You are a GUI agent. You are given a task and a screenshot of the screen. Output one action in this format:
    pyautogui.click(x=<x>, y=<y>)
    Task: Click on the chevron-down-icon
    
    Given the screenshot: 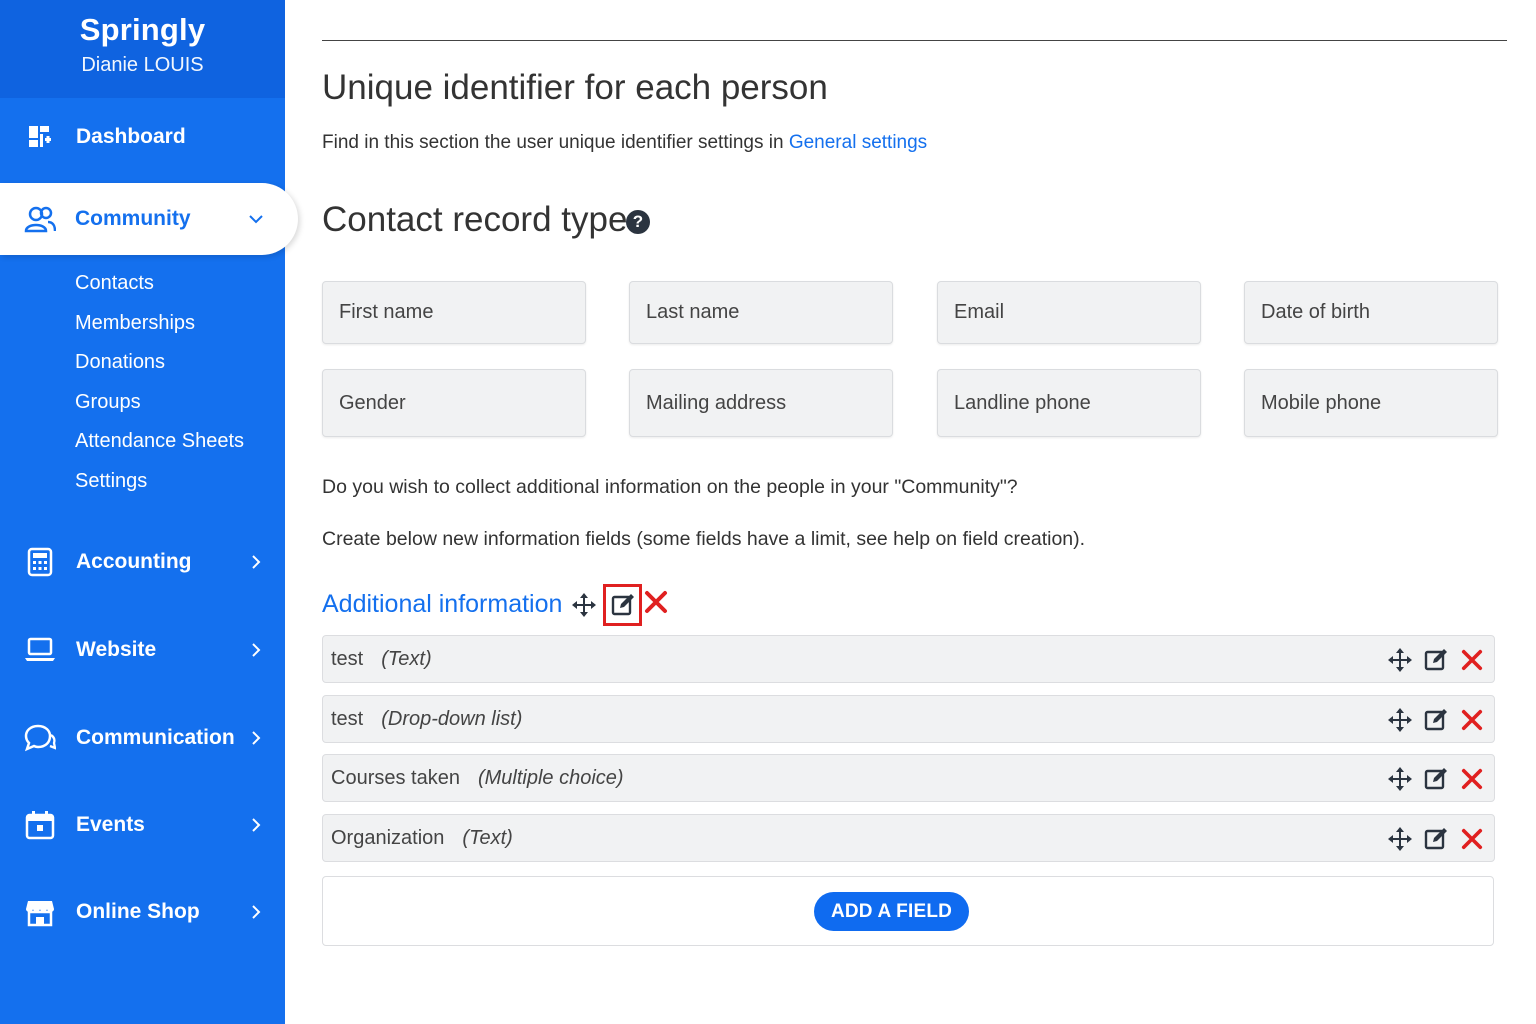 What is the action you would take?
    pyautogui.click(x=256, y=219)
    